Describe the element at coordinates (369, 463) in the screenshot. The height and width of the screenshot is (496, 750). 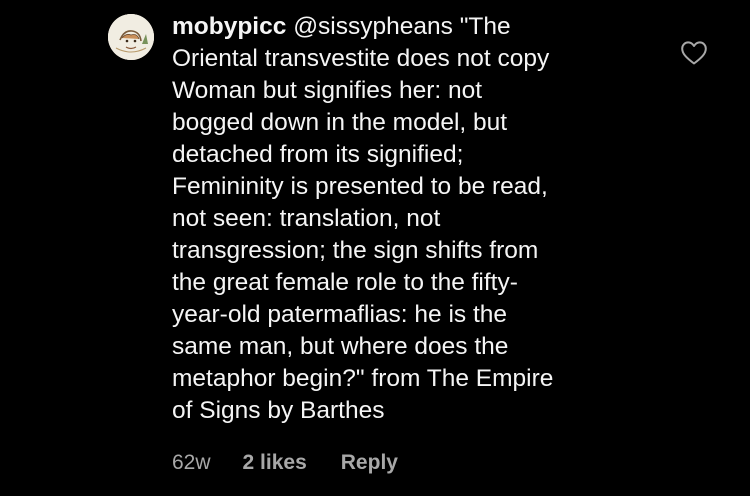
I see `reply-button: Reply` at that location.